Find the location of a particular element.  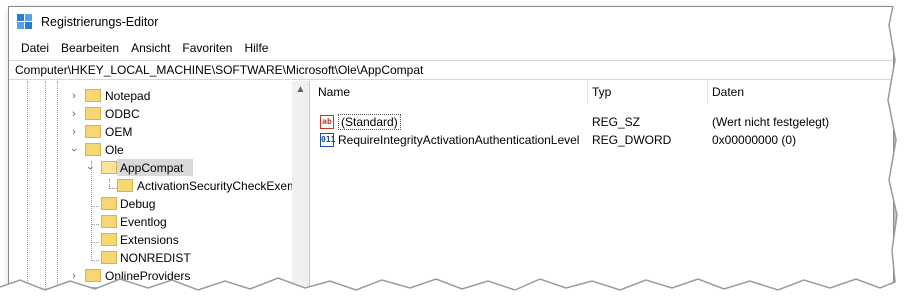

tree-item-label: Notepad is located at coordinates (128, 96).